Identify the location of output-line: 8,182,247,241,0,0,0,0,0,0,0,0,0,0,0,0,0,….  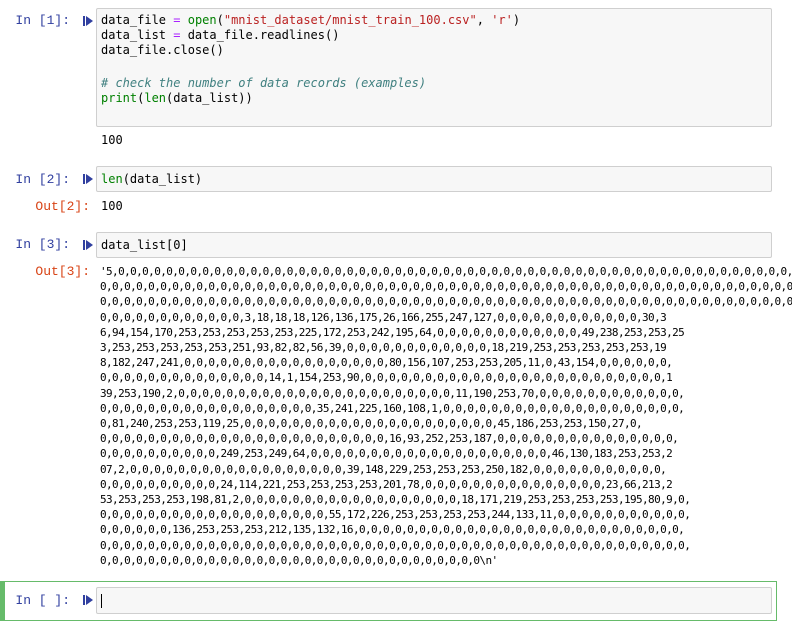
(386, 363).